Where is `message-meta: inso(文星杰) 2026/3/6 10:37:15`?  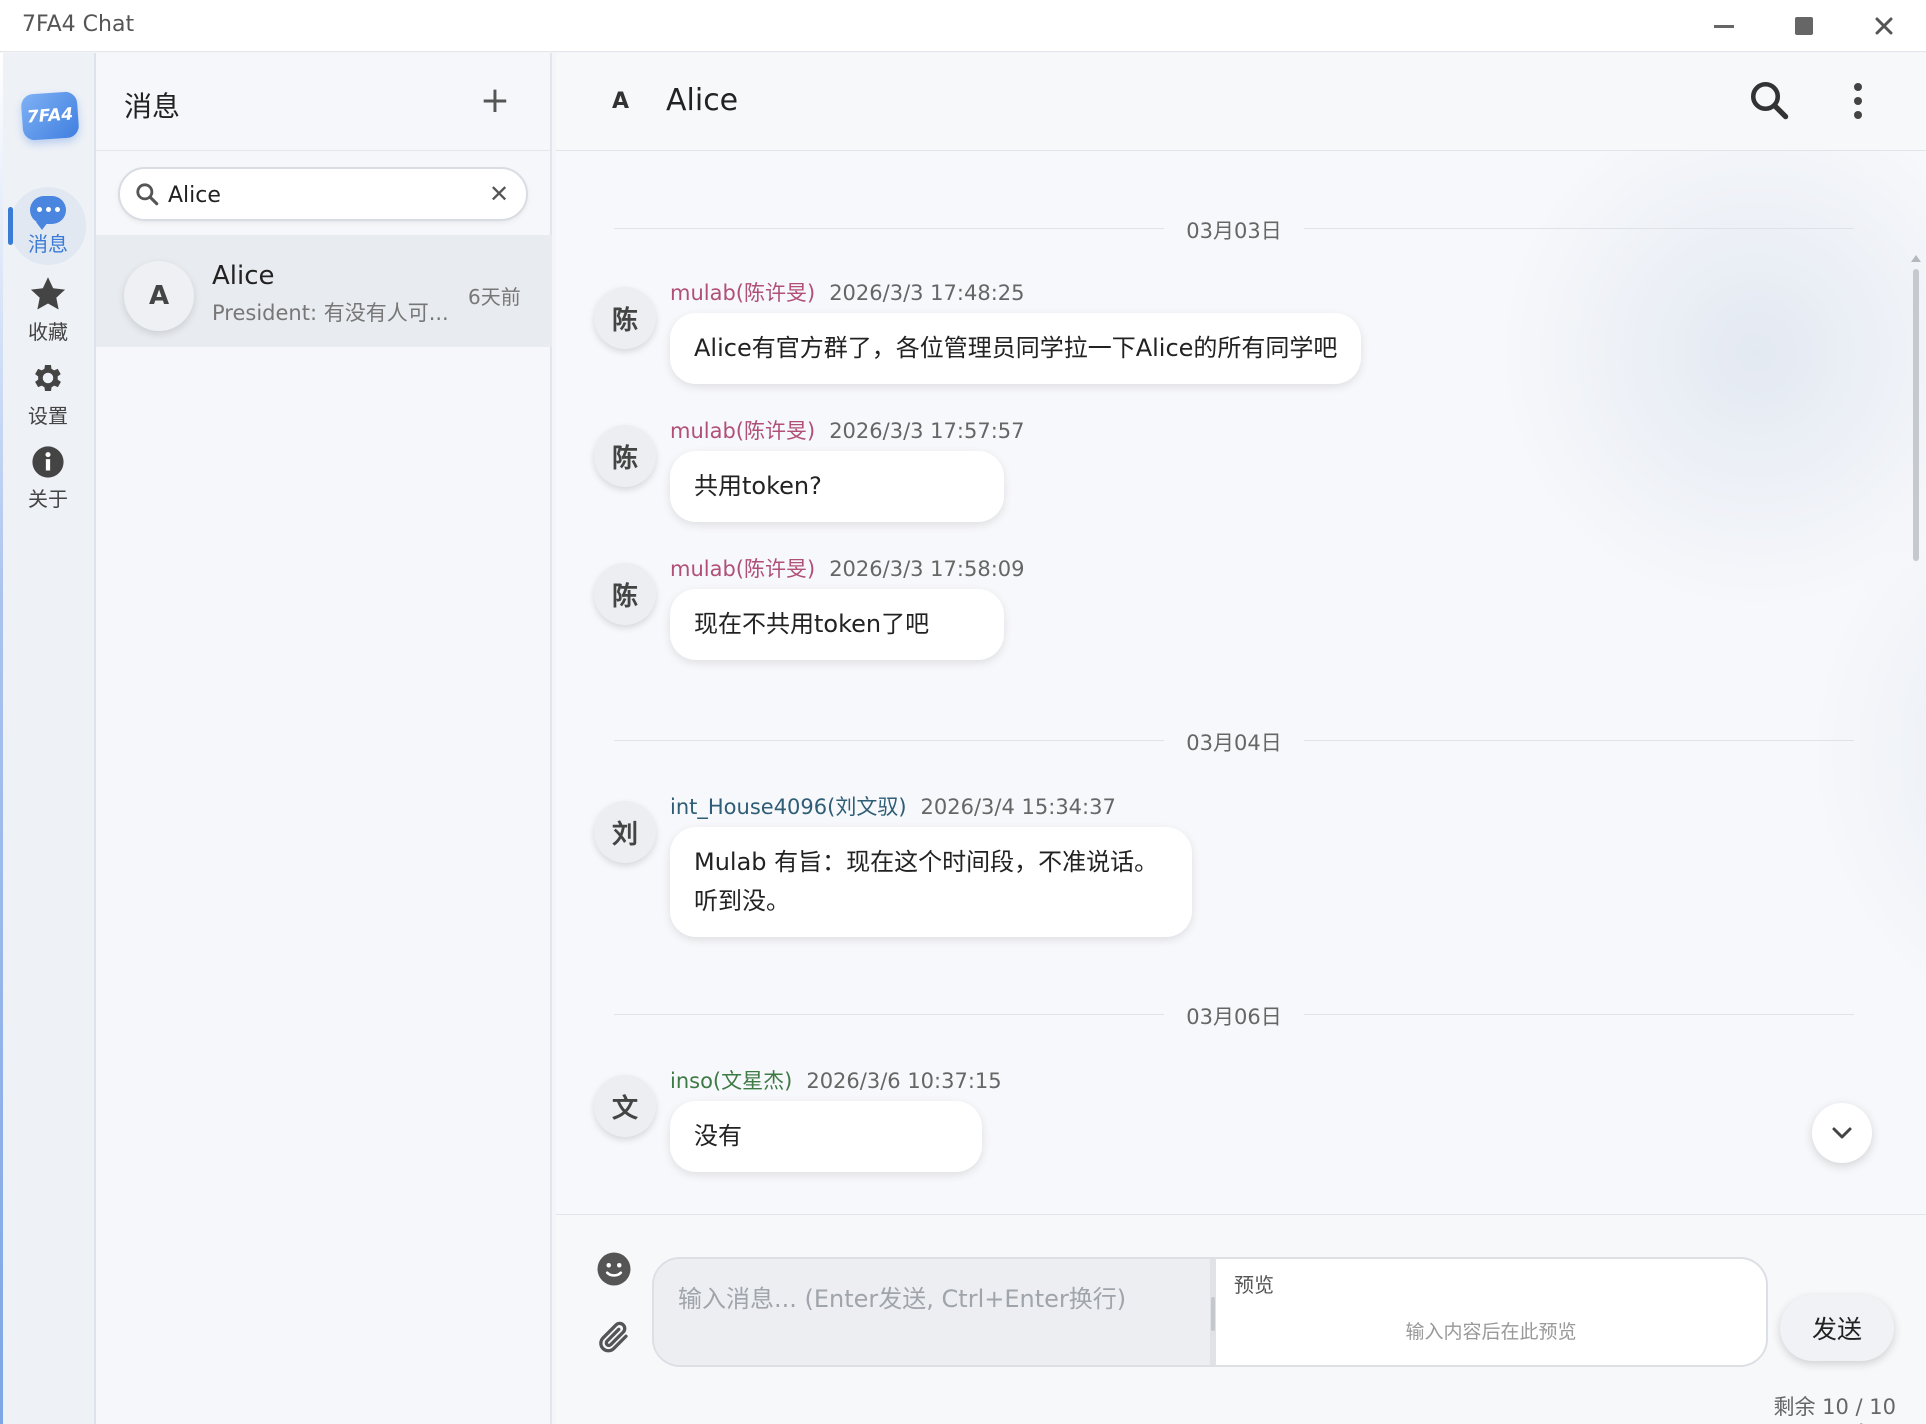 message-meta: inso(文星杰) 2026/3/6 10:37:15 is located at coordinates (836, 1080).